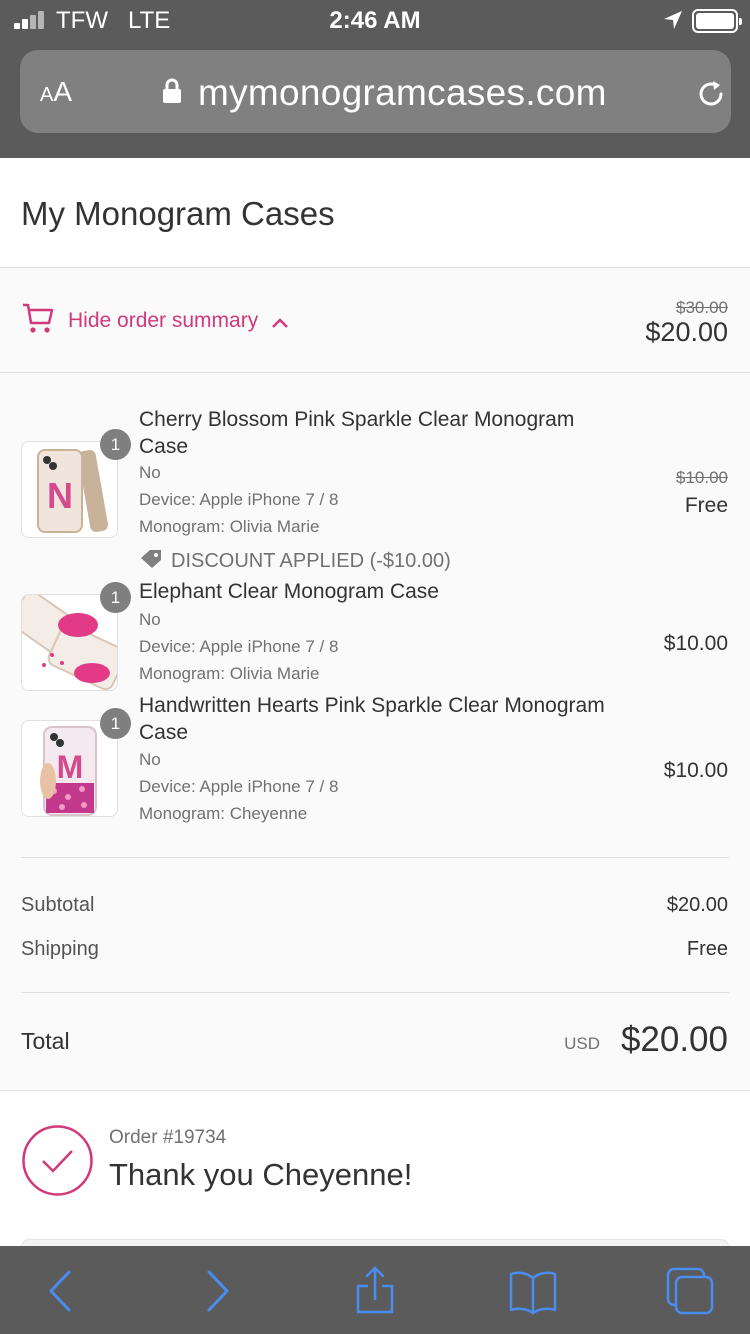 The image size is (750, 1334). I want to click on thumb-monogram-letter: M, so click(70, 767).